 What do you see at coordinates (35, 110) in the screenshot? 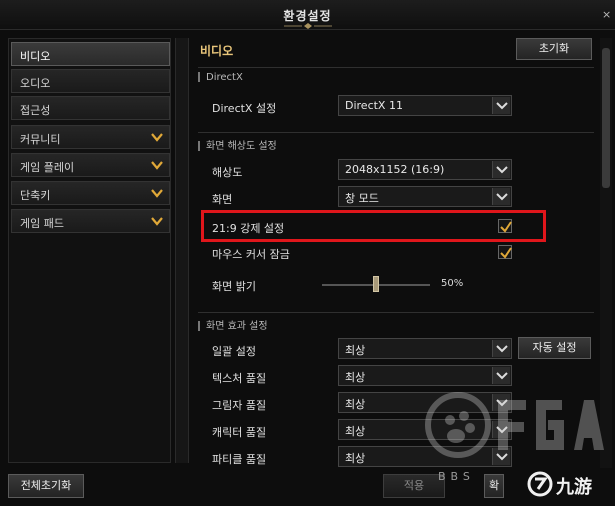
I see `sidebar-item-label: 접근성` at bounding box center [35, 110].